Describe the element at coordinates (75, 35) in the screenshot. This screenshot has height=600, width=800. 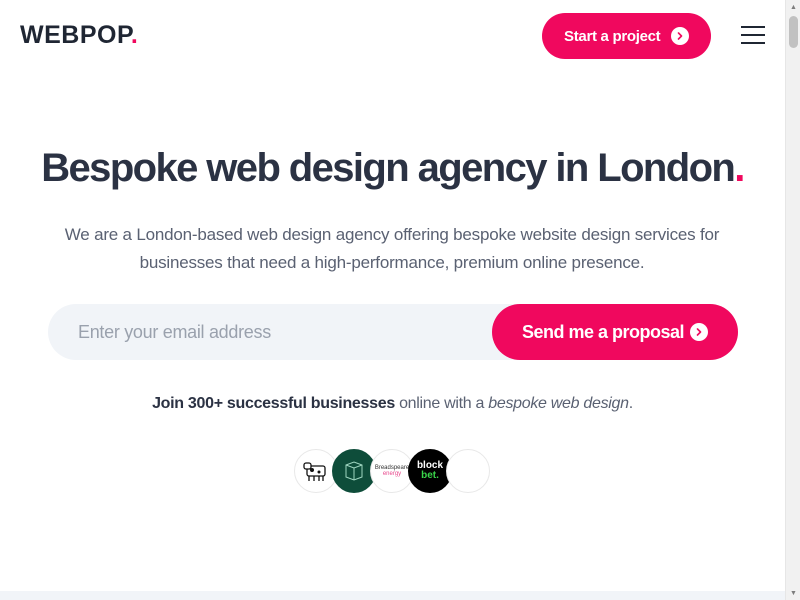
I see `logo-text: WEBPOP` at that location.